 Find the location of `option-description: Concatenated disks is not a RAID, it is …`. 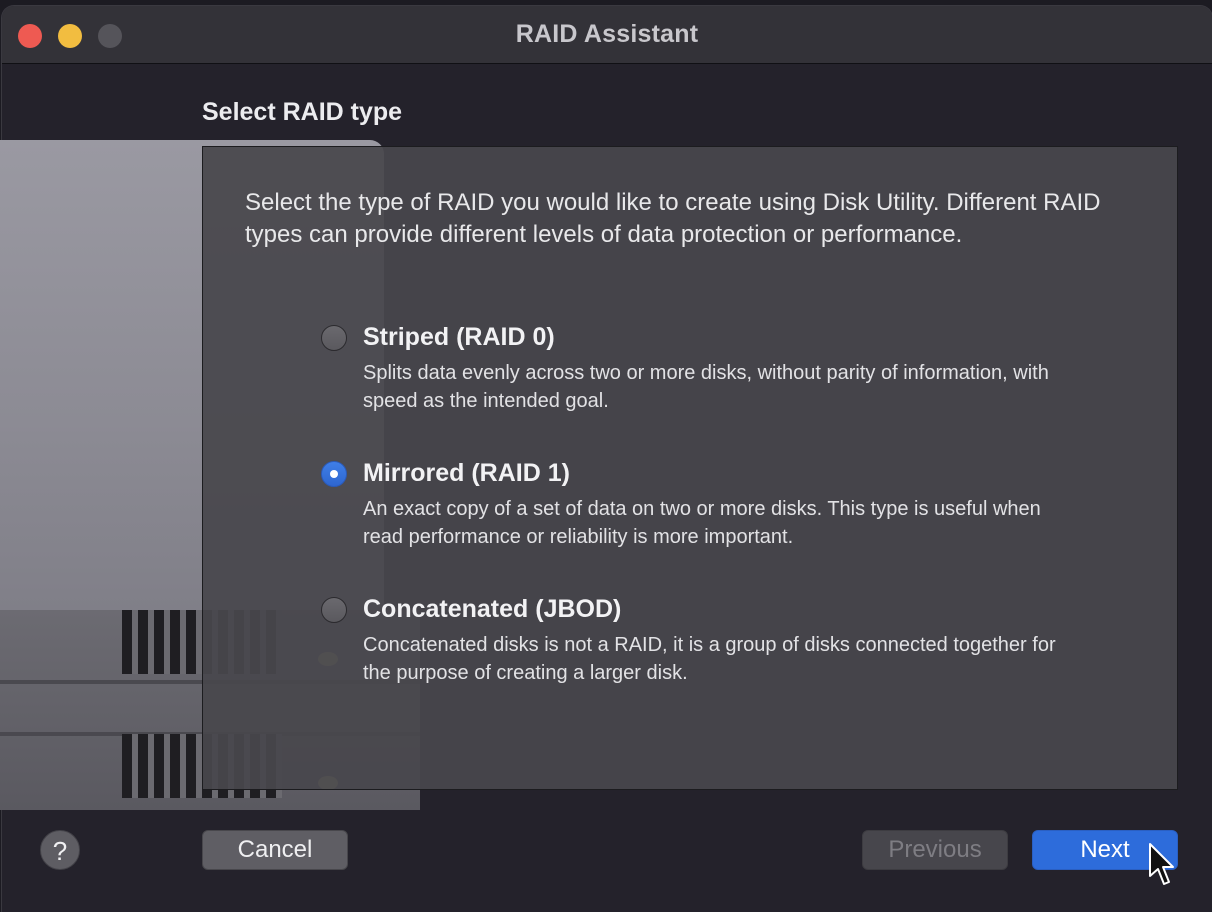

option-description: Concatenated disks is not a RAID, it is … is located at coordinates (709, 659).